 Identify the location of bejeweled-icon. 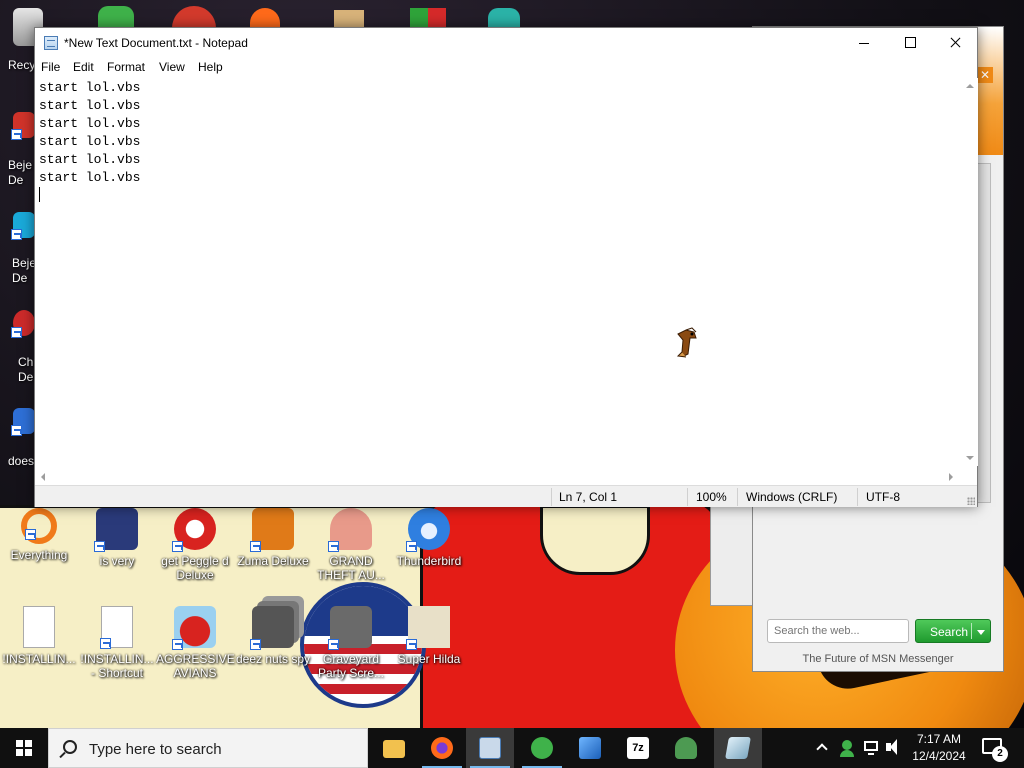
(23, 127).